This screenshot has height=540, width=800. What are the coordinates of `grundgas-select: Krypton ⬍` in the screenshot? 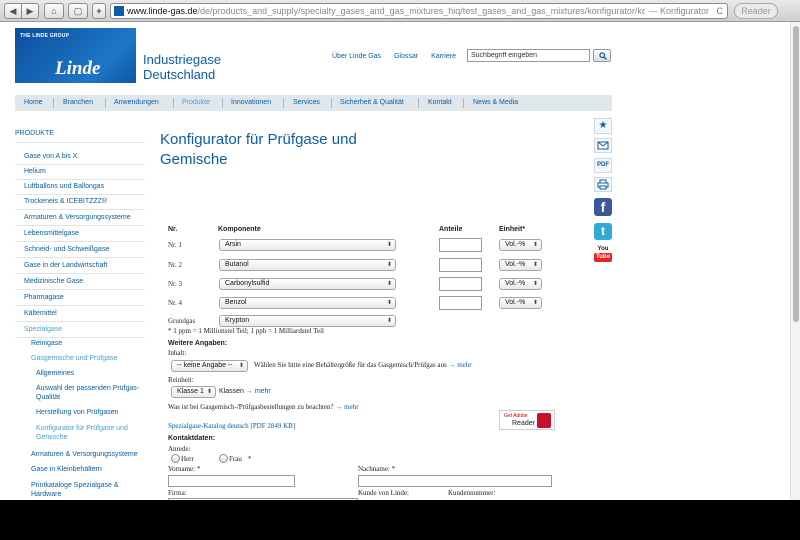 It's located at (307, 321).